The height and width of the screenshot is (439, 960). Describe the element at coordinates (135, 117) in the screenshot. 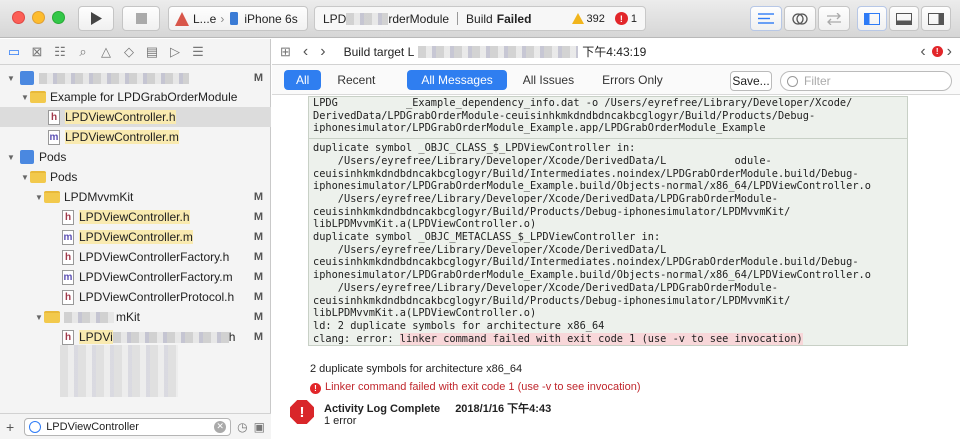

I see `tree-row-file-h: h LPDViewController.h` at that location.